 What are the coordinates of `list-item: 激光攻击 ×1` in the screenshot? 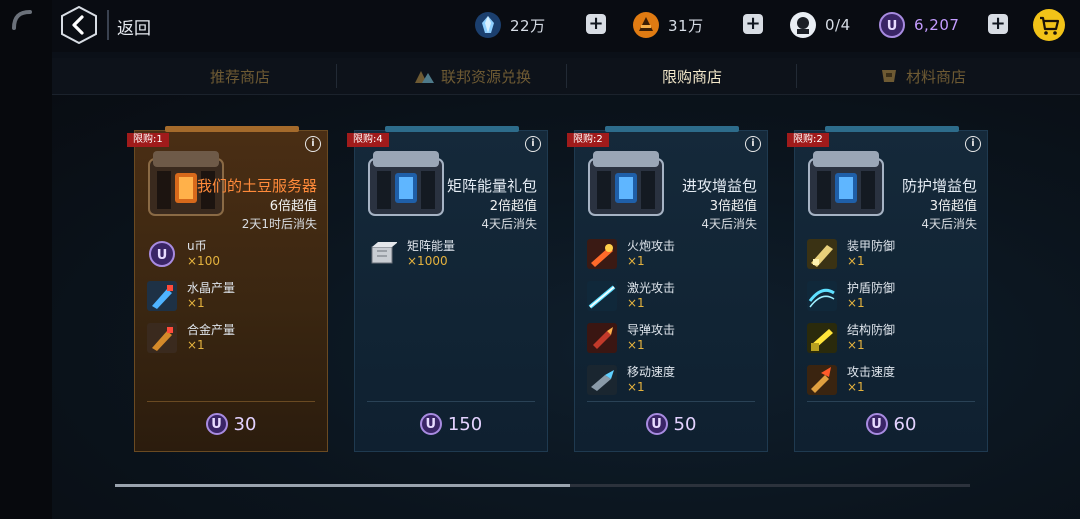 It's located at (672, 295).